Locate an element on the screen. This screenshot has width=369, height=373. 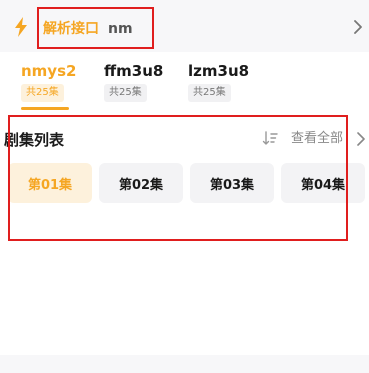
active-source-indicator is located at coordinates (45, 108).